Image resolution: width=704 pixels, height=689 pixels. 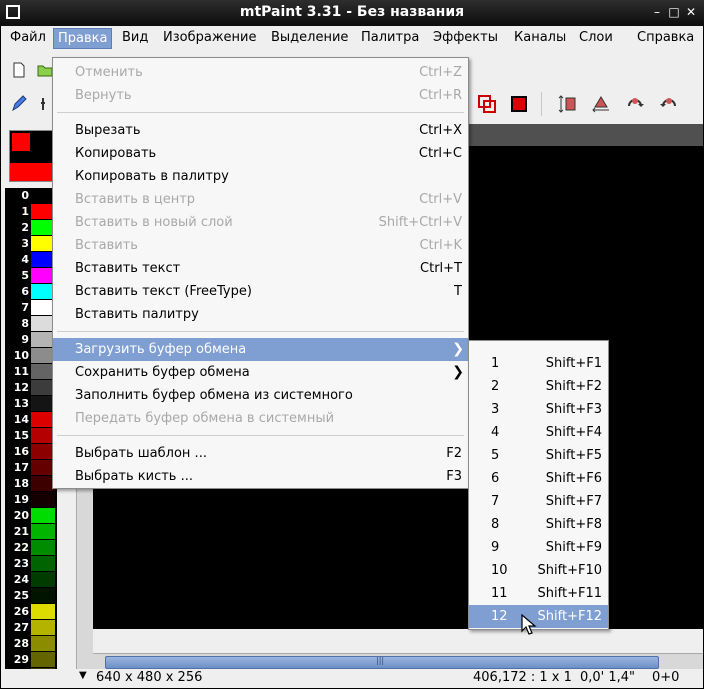 What do you see at coordinates (83, 38) in the screenshot?
I see `menu-edit: Правка` at bounding box center [83, 38].